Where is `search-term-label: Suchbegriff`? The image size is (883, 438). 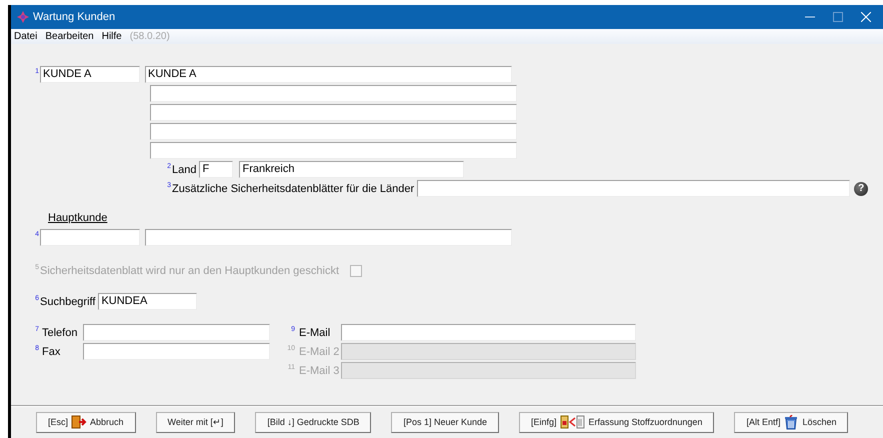 search-term-label: Suchbegriff is located at coordinates (68, 302).